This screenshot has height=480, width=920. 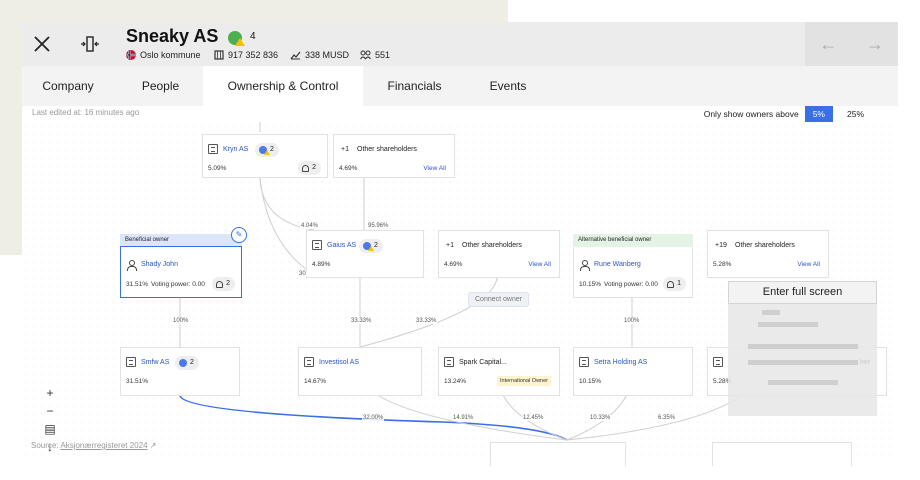 What do you see at coordinates (373, 418) in the screenshot?
I see `edge-label: 32.00%` at bounding box center [373, 418].